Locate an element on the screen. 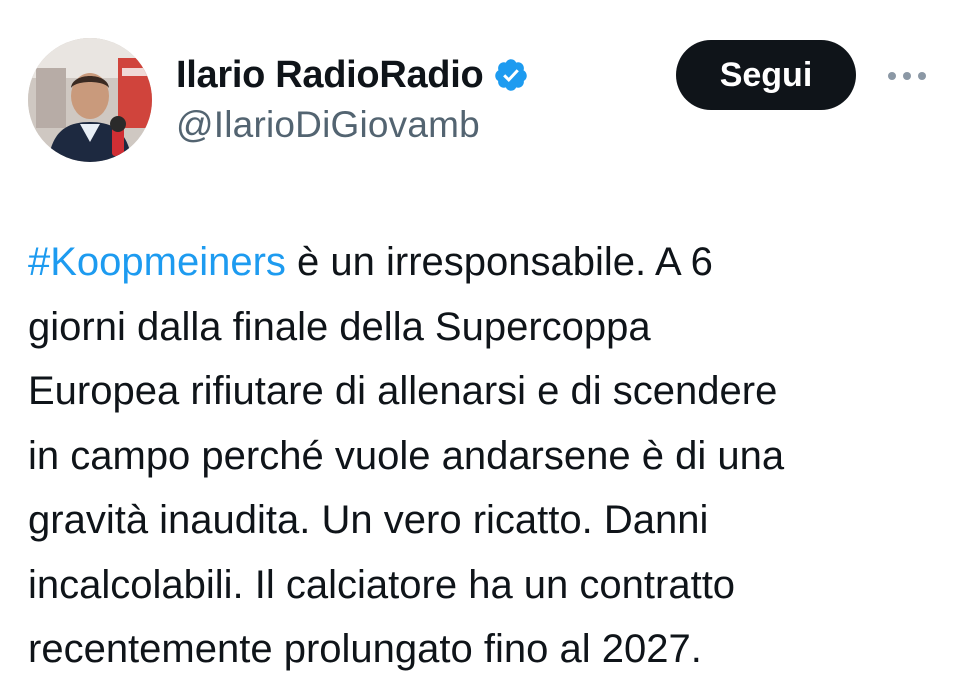 This screenshot has height=695, width=960. follow-button: Segui is located at coordinates (766, 75).